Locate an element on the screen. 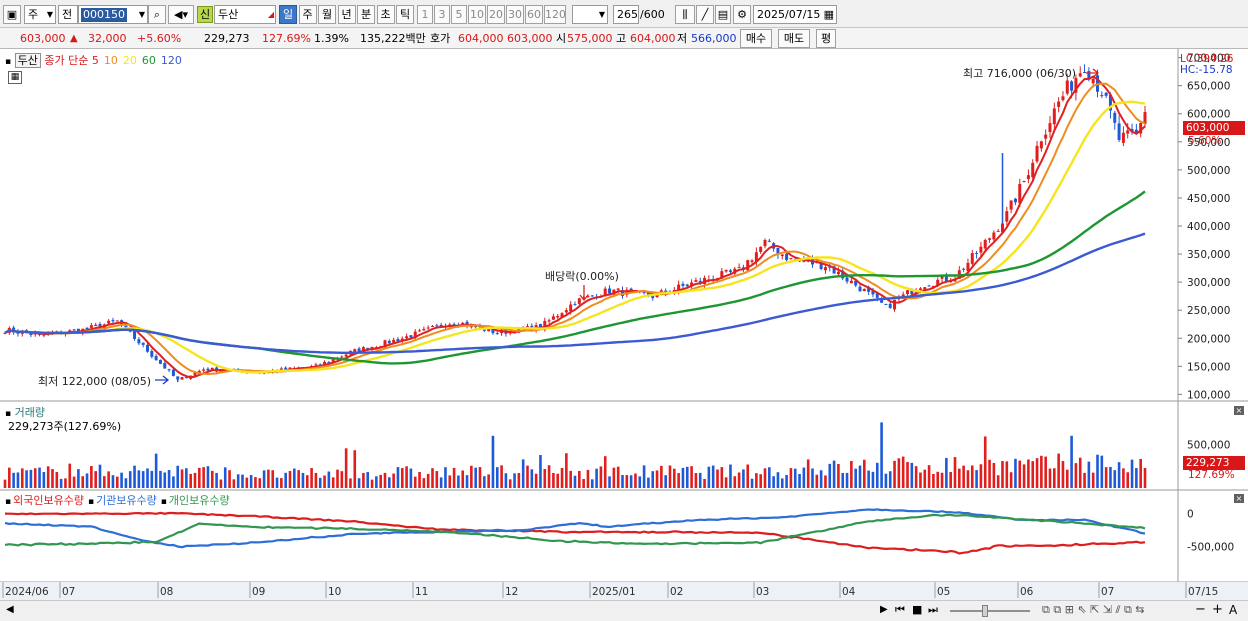 The width and height of the screenshot is (1248, 621). first-page-icon: ⏮ is located at coordinates (900, 610).